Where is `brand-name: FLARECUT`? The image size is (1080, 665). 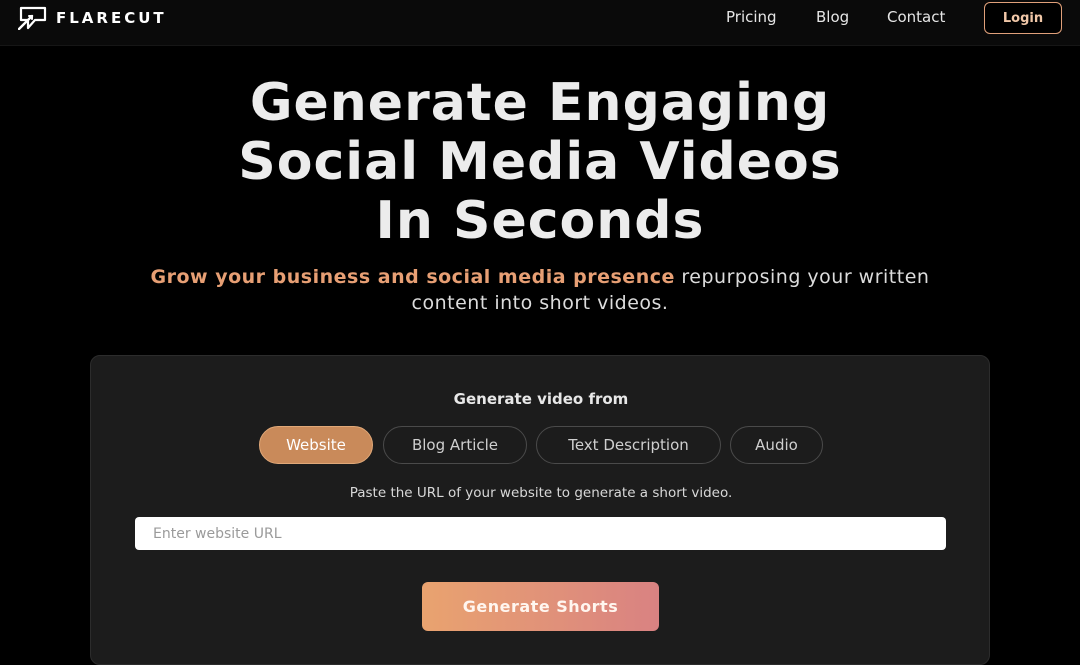 brand-name: FLARECUT is located at coordinates (111, 18).